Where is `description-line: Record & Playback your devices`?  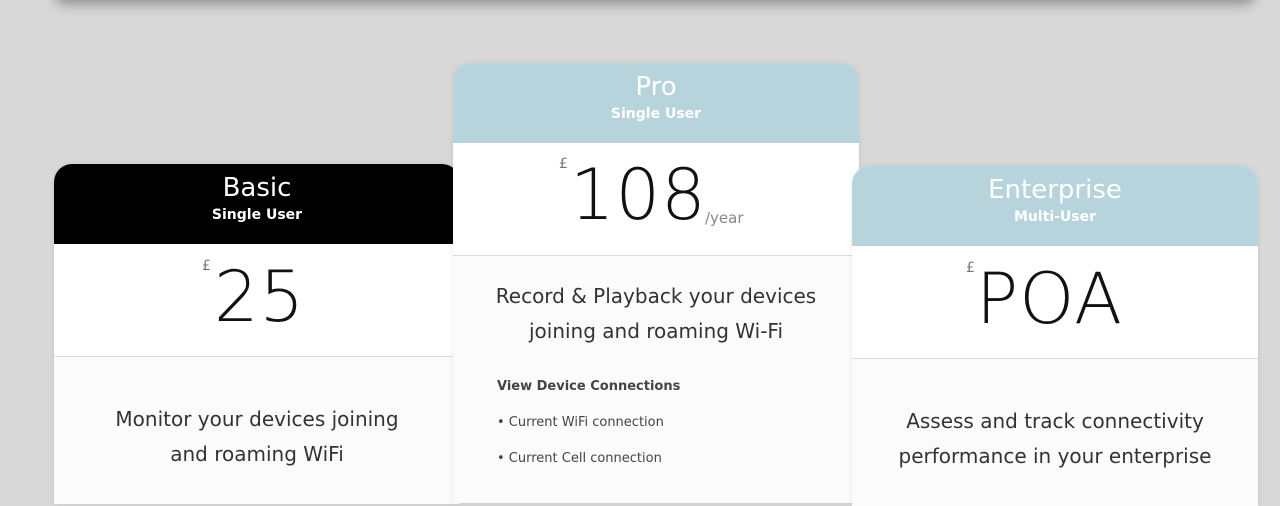 description-line: Record & Playback your devices is located at coordinates (656, 296).